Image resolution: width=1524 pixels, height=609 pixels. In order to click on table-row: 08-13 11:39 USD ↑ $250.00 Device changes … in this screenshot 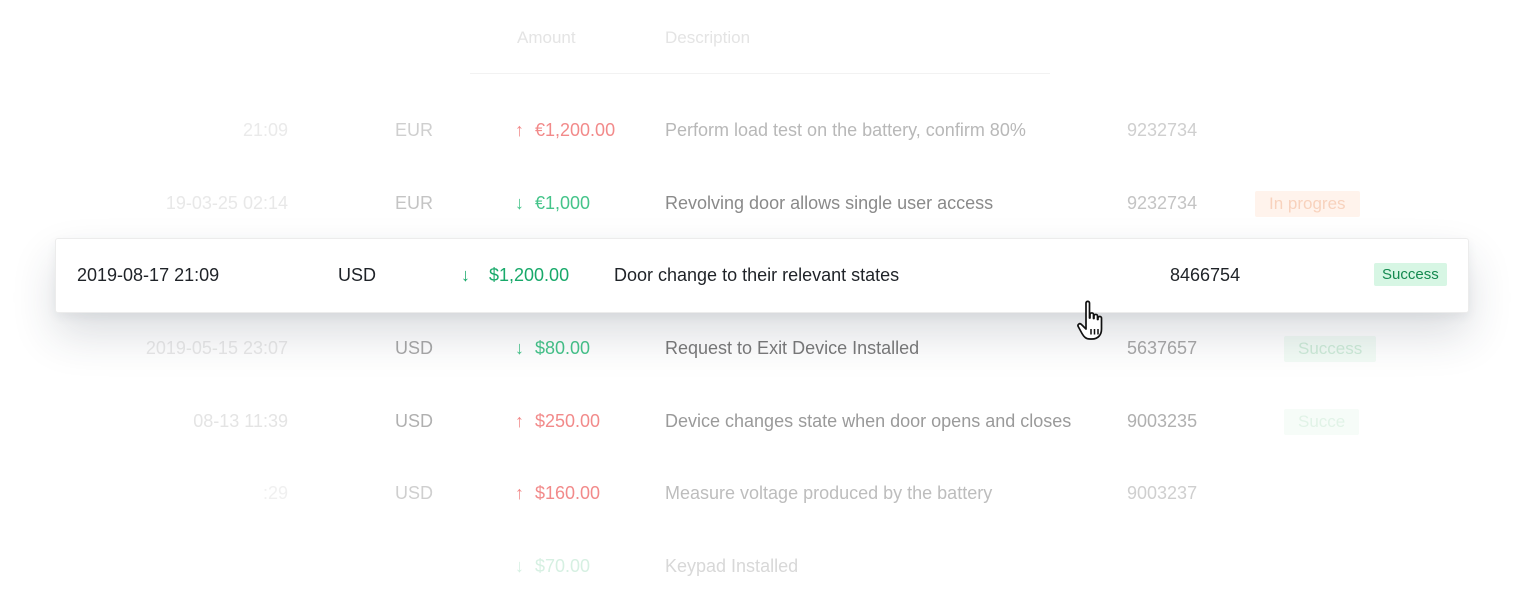, I will do `click(762, 425)`.